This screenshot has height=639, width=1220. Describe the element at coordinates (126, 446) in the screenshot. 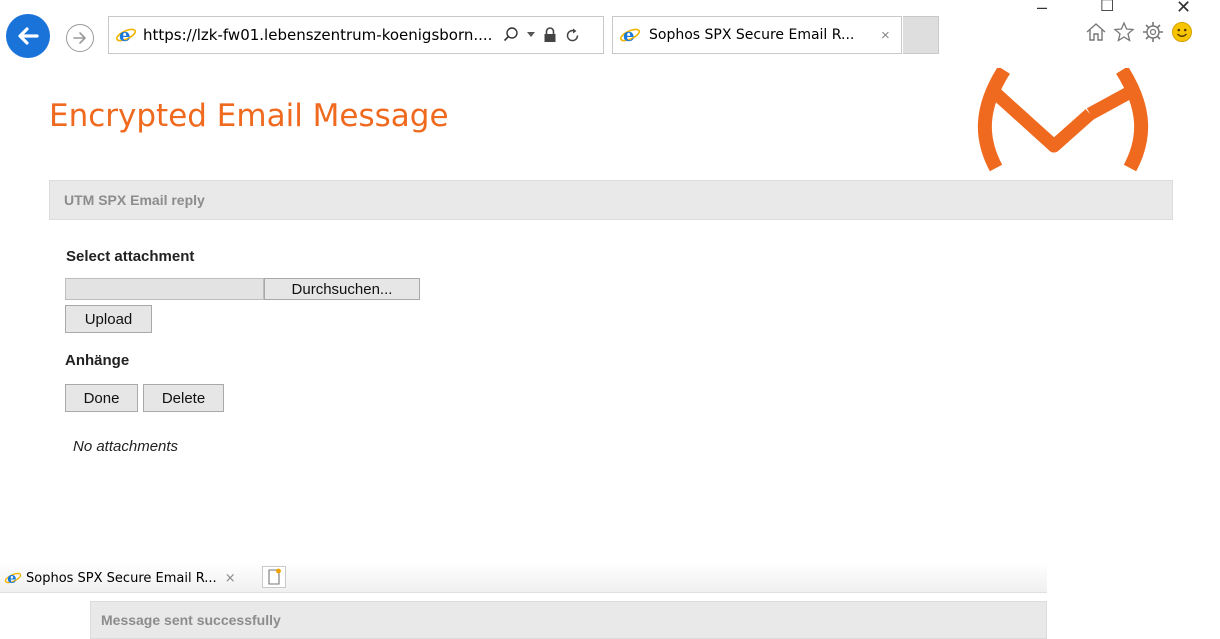

I see `no-attachments-text: No attachments` at that location.